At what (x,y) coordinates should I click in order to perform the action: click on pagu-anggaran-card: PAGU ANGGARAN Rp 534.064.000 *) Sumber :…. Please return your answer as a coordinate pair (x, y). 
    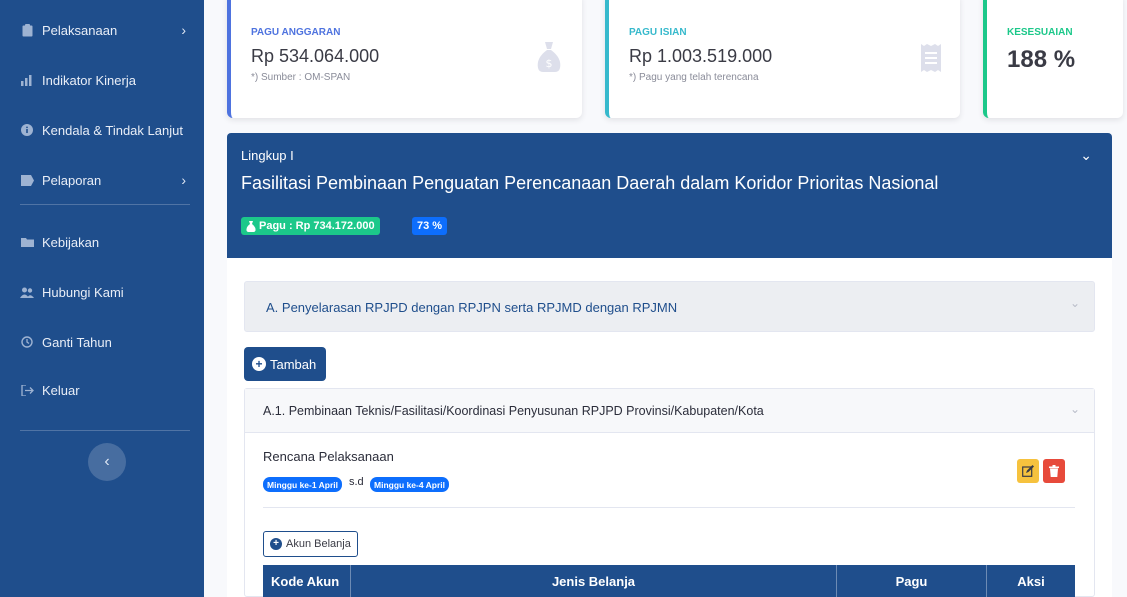
    Looking at the image, I should click on (404, 59).